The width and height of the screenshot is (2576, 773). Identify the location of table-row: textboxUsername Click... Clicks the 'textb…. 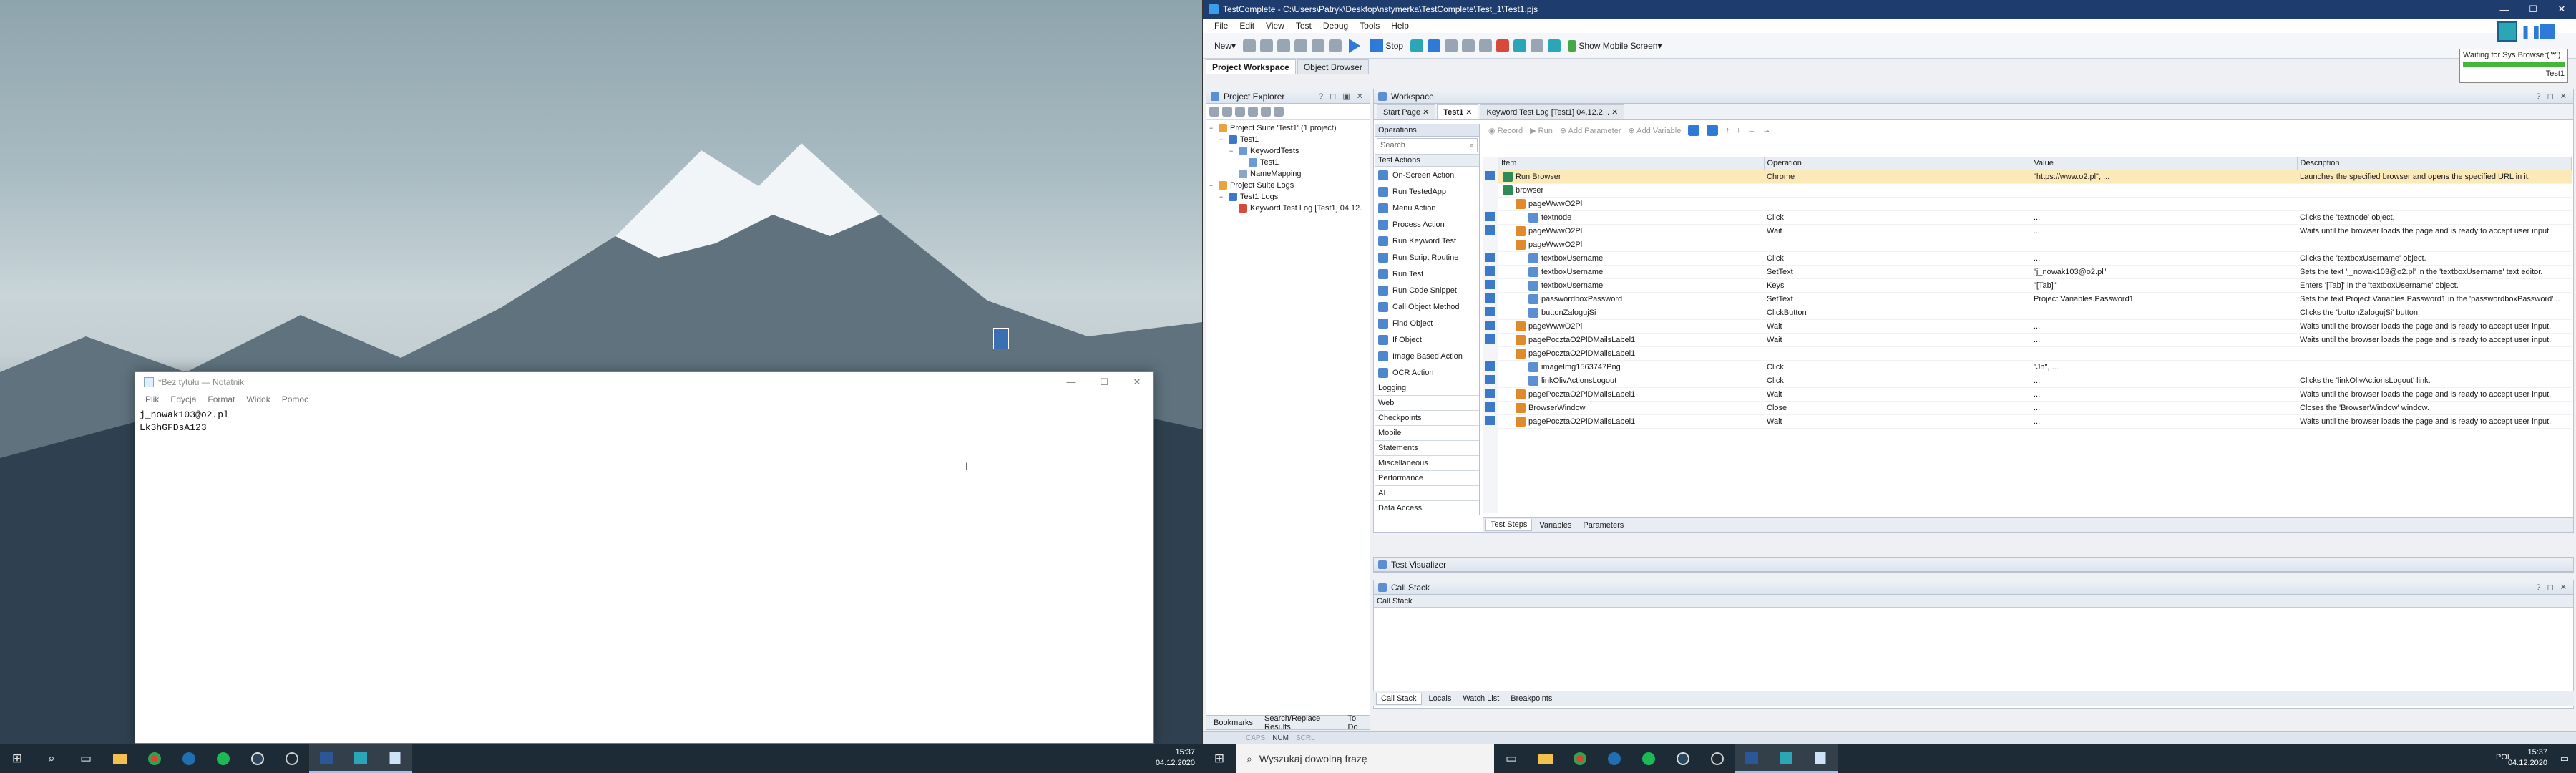
(2035, 258).